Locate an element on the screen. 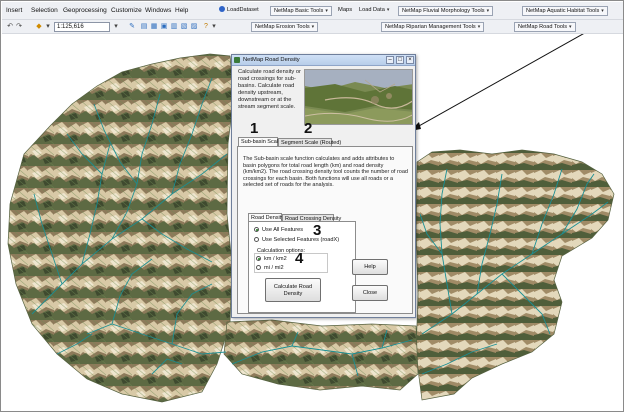 Image resolution: width=624 pixels, height=412 pixels. callout-arrow is located at coordinates (500, 80).